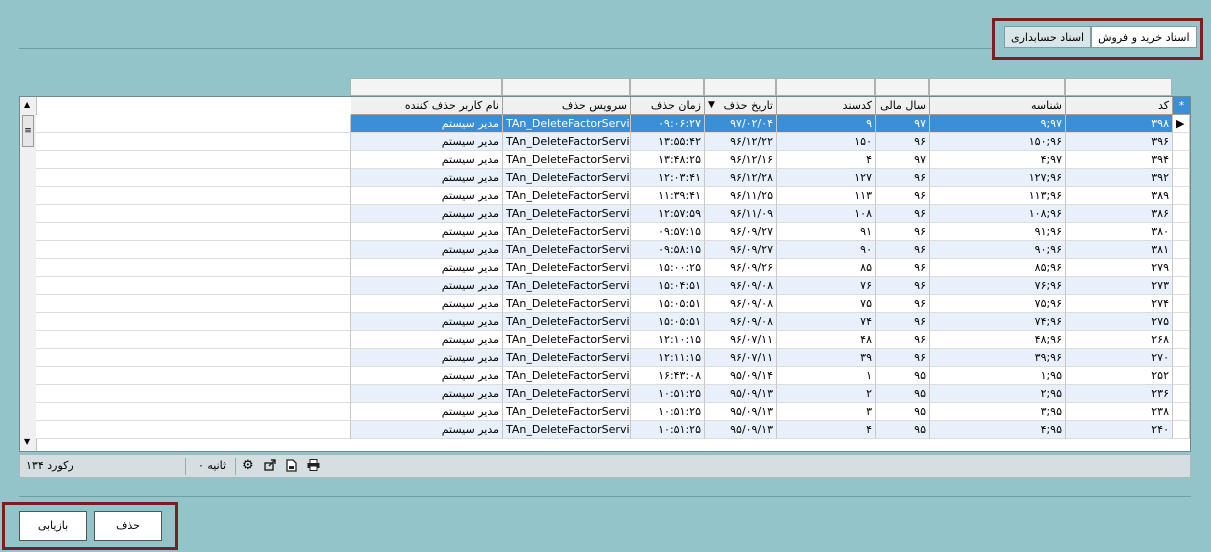 The width and height of the screenshot is (1211, 552). What do you see at coordinates (998, 142) in the screenshot?
I see `cell-id: ۱۵۰;۹۶` at bounding box center [998, 142].